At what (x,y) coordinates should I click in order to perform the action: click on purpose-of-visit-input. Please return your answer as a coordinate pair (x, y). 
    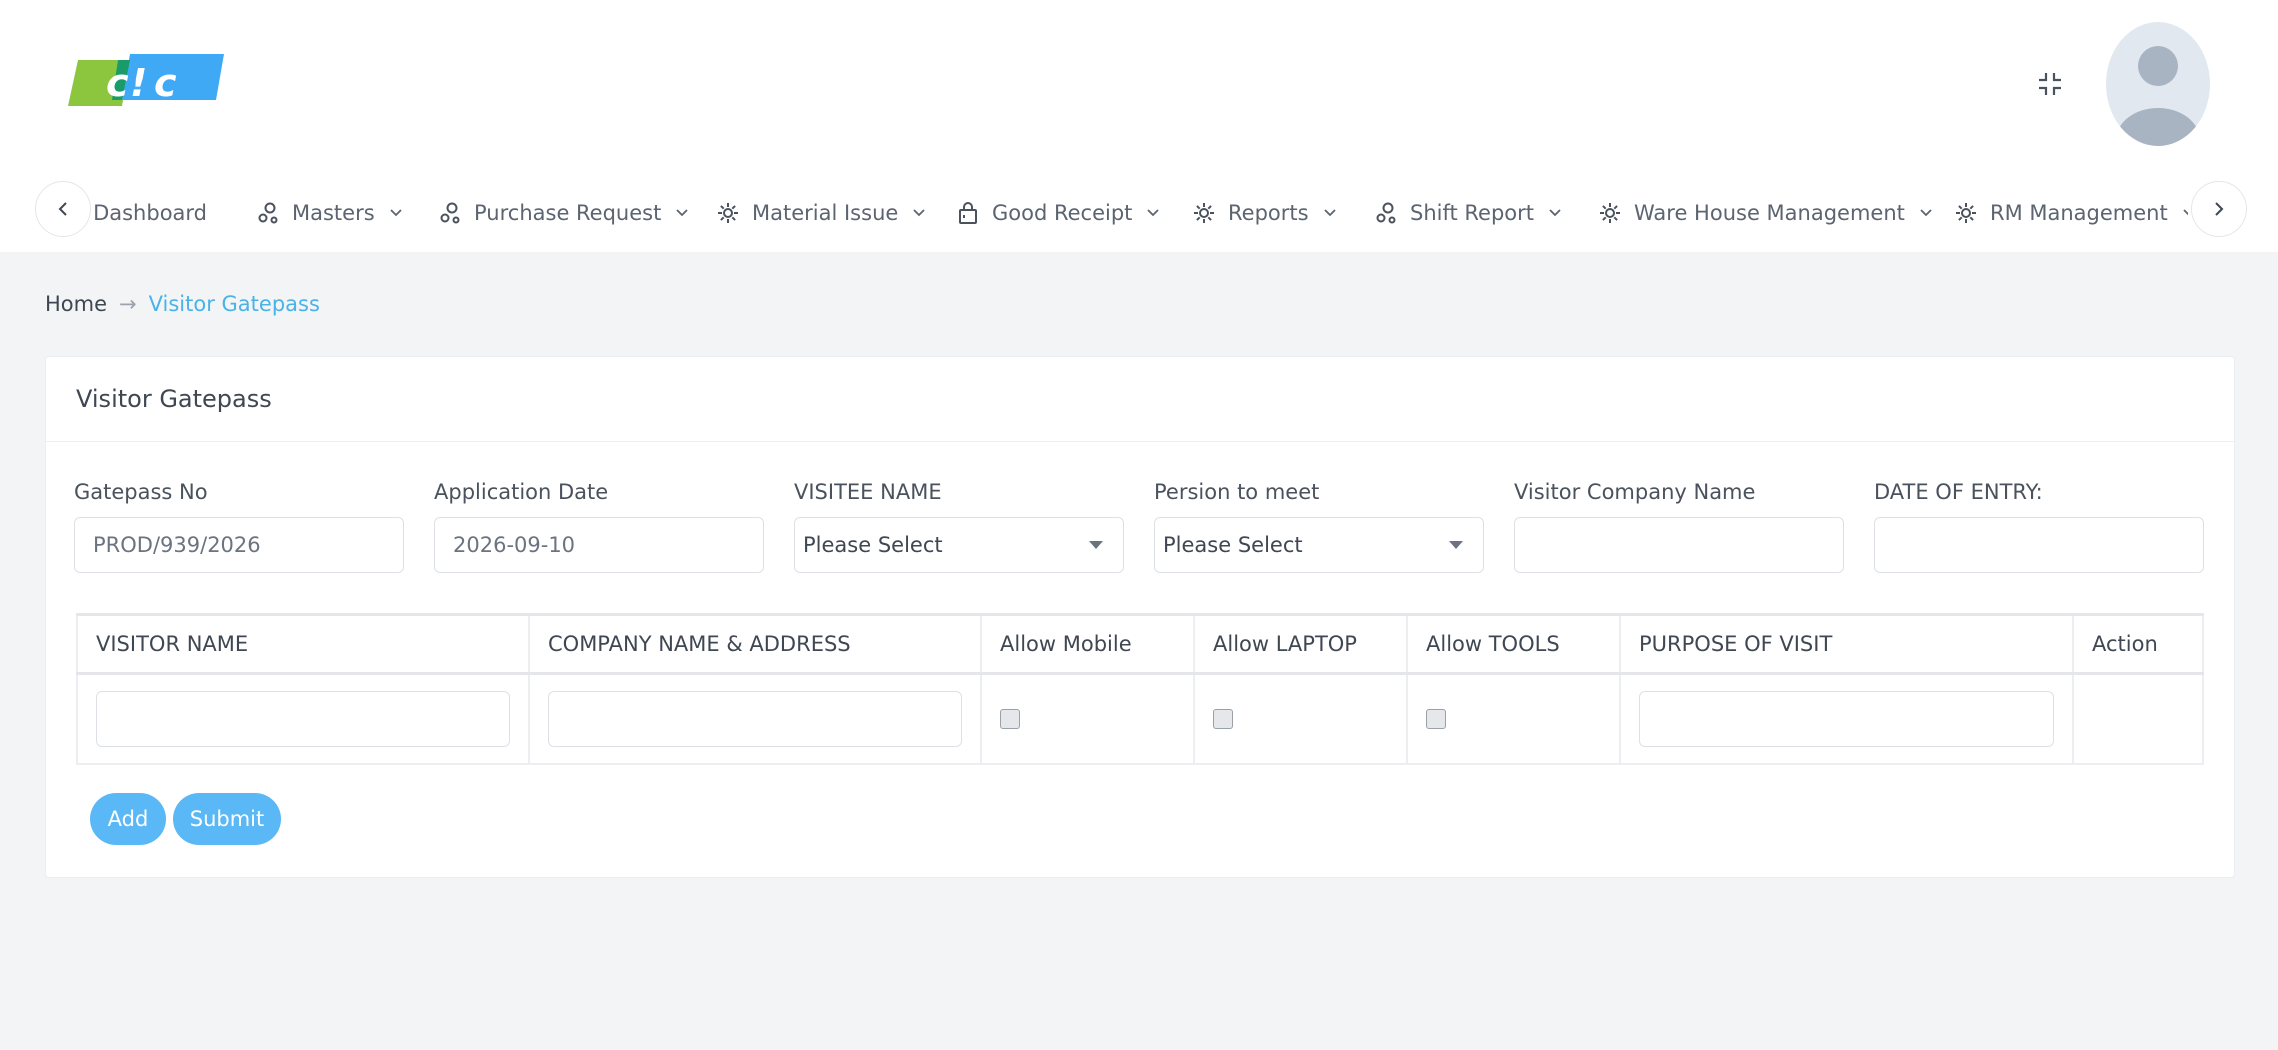
    Looking at the image, I should click on (1846, 719).